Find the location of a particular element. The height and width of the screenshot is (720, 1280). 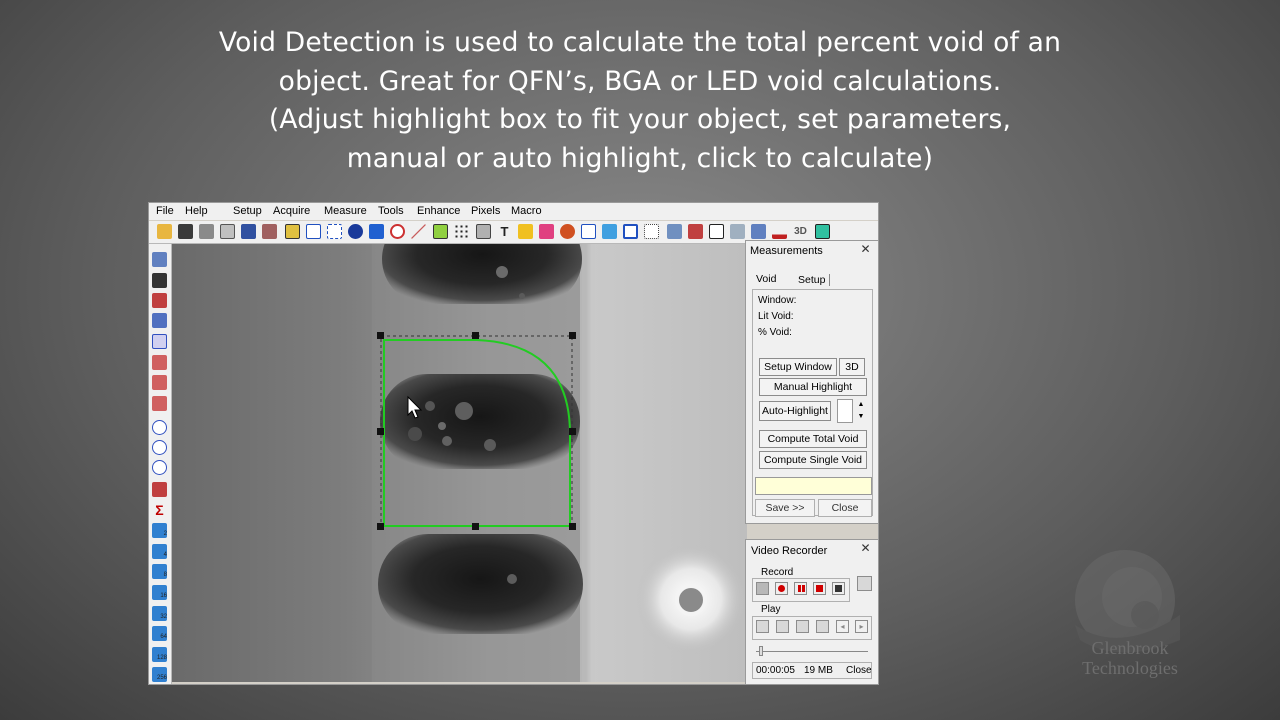

arrow-annotate-icon is located at coordinates (525, 231).